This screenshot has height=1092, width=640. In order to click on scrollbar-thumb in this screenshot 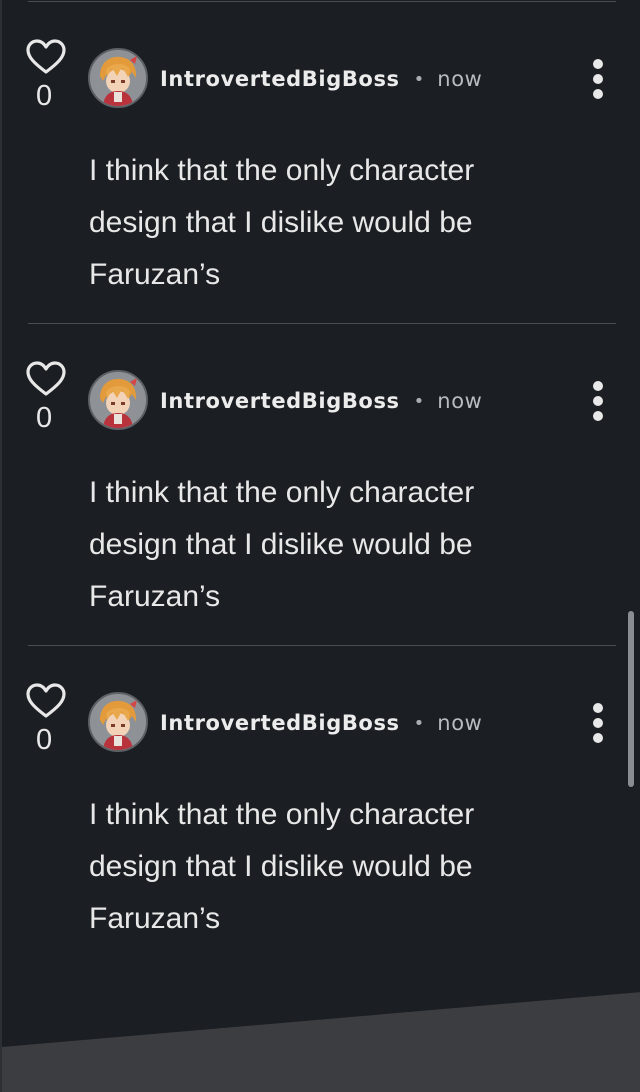, I will do `click(631, 699)`.